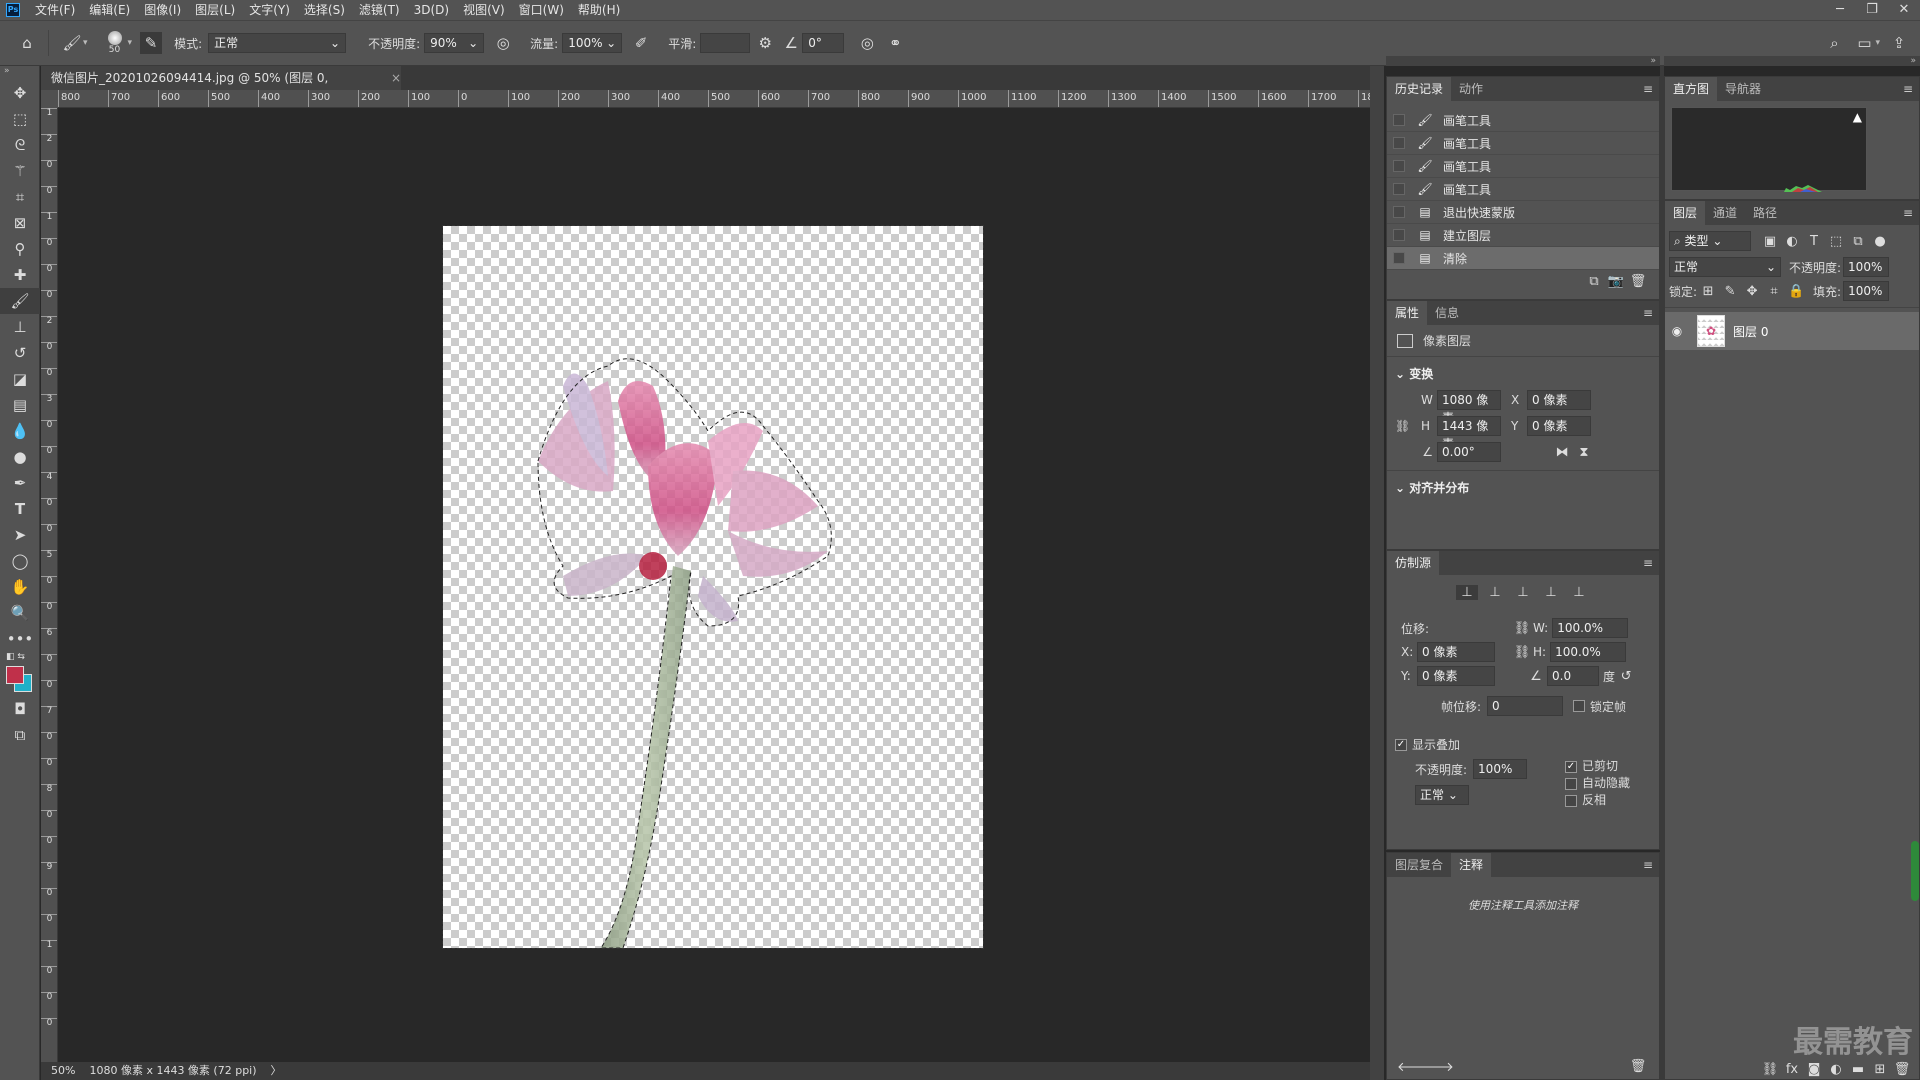  What do you see at coordinates (1523, 212) in the screenshot?
I see `history-item: ▤ 退出快速蒙版` at bounding box center [1523, 212].